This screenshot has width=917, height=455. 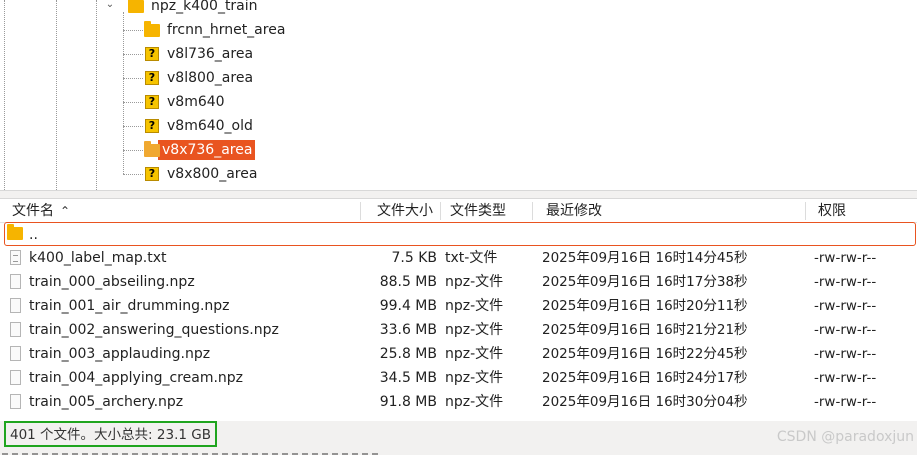 I want to click on tree-node-label: v8m640_old, so click(x=210, y=126).